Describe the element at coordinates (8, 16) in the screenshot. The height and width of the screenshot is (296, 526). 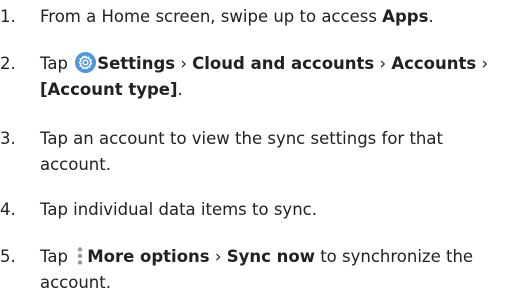
I see `step-number: 1.` at that location.